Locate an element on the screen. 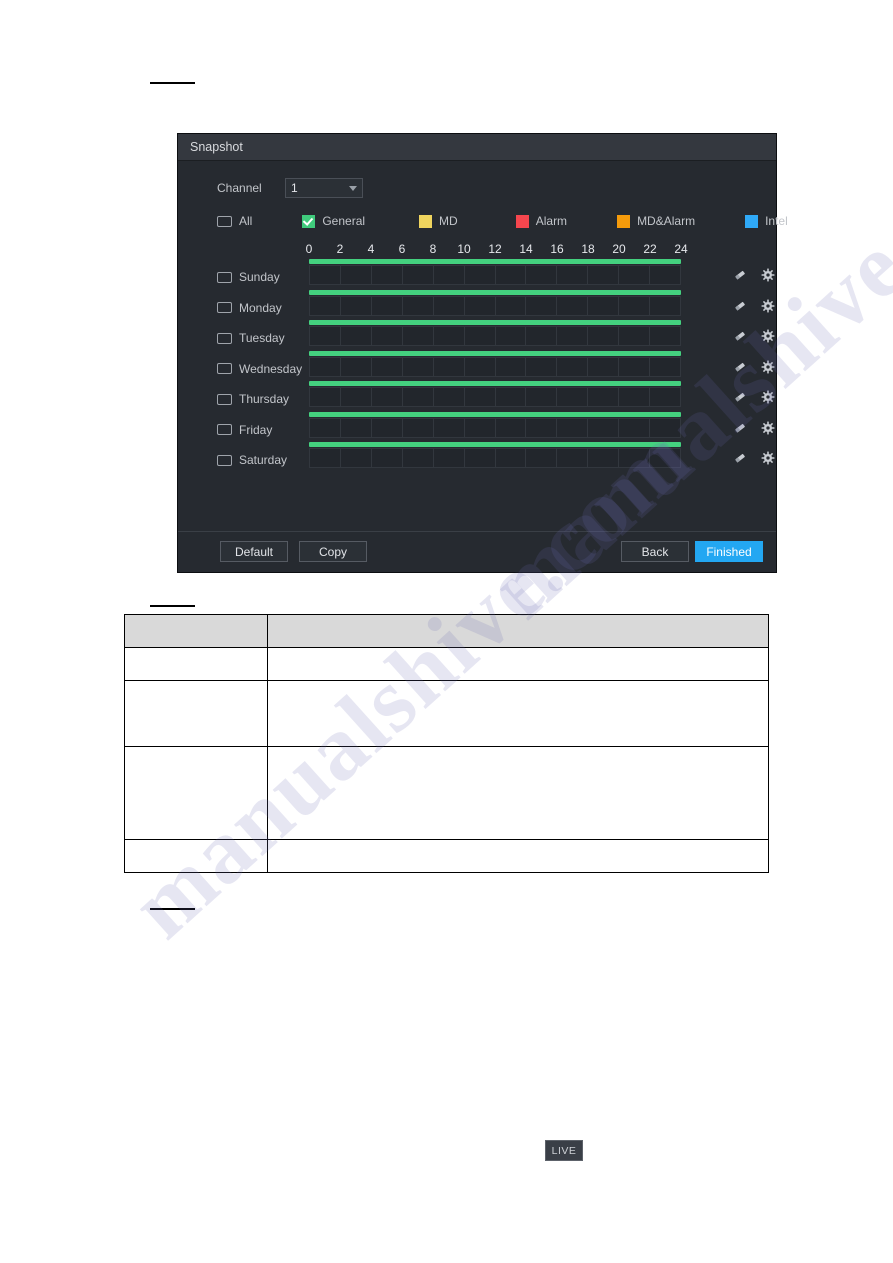 This screenshot has width=893, height=1263. legend-item-label: MD is located at coordinates (448, 221).